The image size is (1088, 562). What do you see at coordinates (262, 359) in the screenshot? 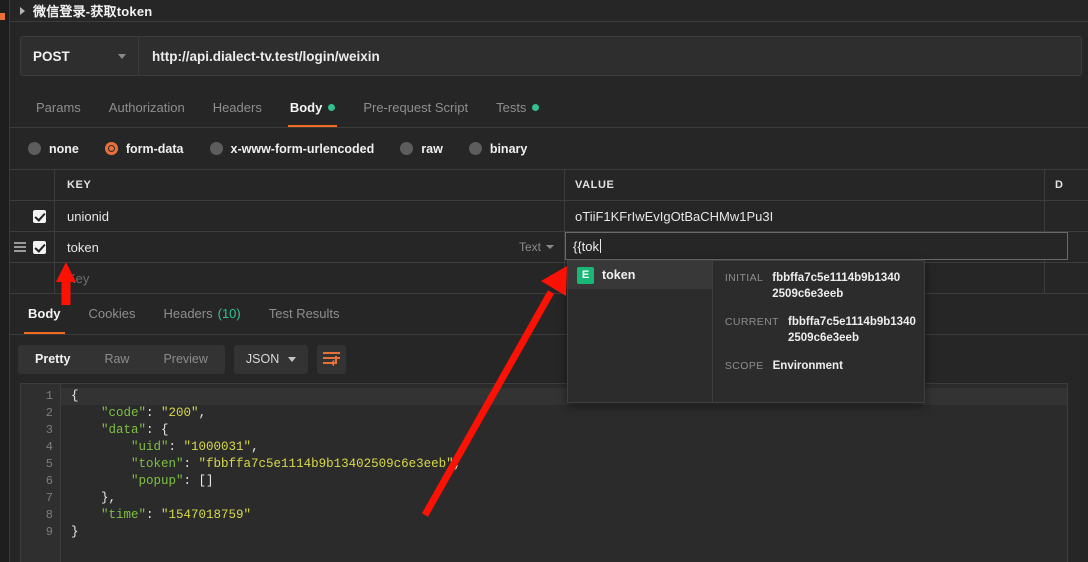
I see `format-label: JSON` at bounding box center [262, 359].